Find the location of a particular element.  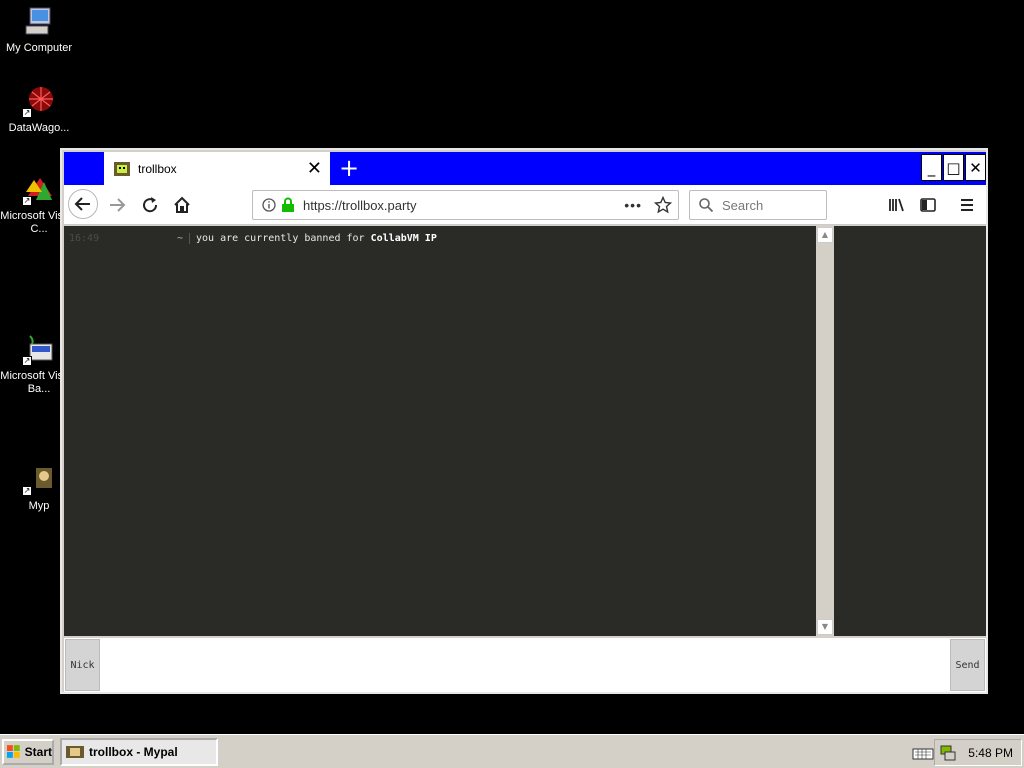

send-button: Send is located at coordinates (967, 665).